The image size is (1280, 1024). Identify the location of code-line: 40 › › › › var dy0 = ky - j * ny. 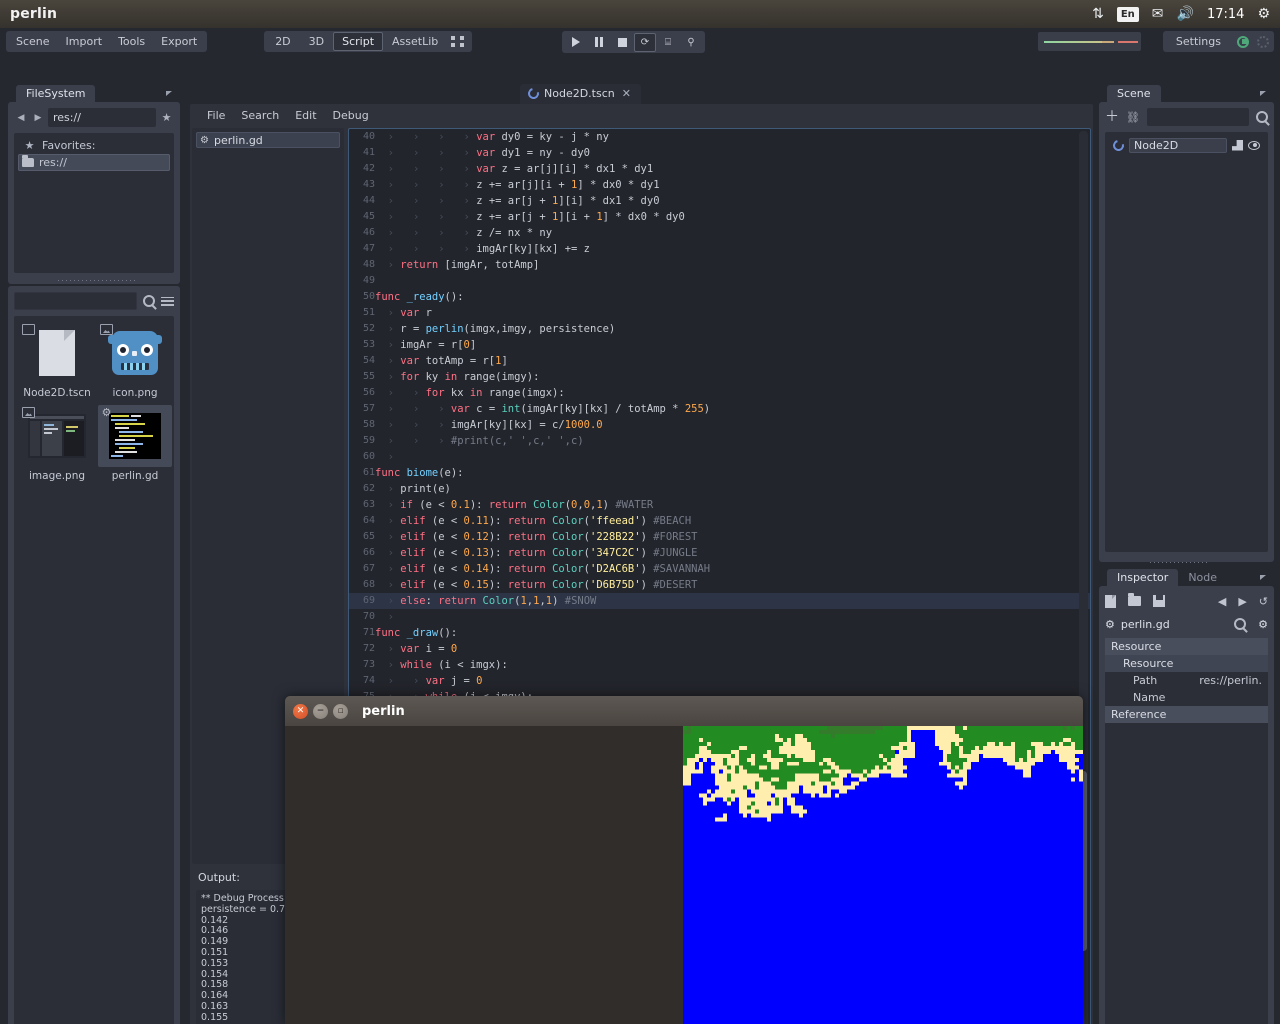
(719, 137).